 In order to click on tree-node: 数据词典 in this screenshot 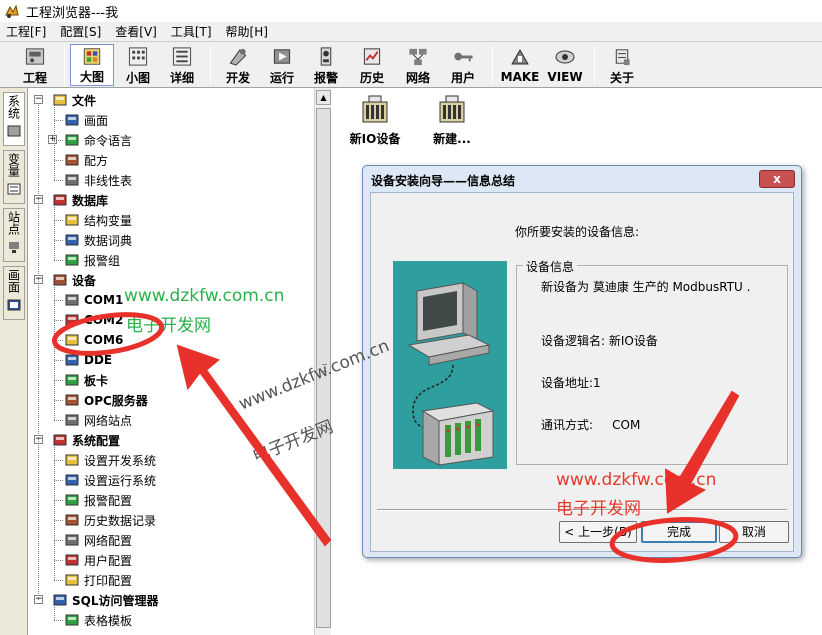, I will do `click(98, 240)`.